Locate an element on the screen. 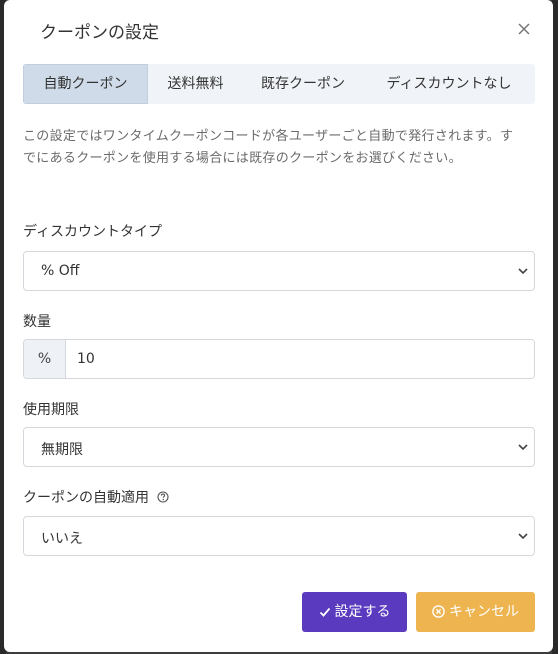  auto-apply-select: いいえ is located at coordinates (279, 536).